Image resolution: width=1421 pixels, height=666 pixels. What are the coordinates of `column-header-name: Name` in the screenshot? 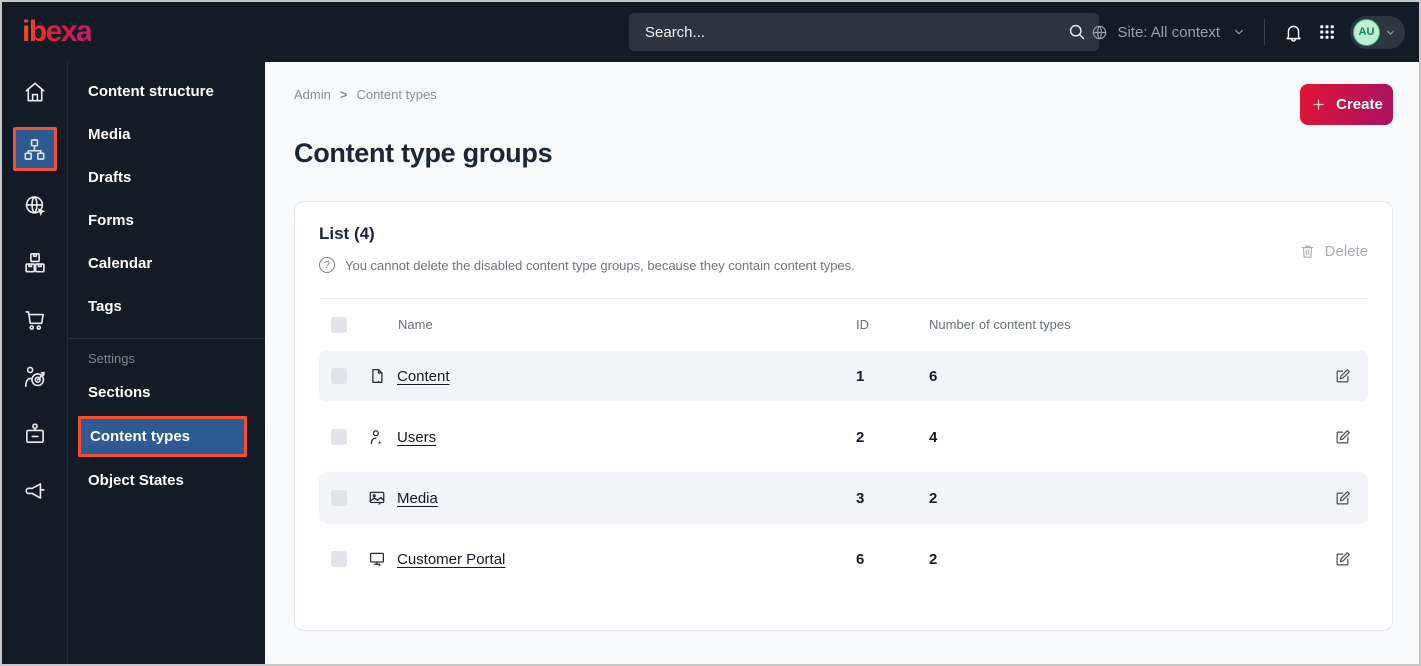 It's located at (415, 324).